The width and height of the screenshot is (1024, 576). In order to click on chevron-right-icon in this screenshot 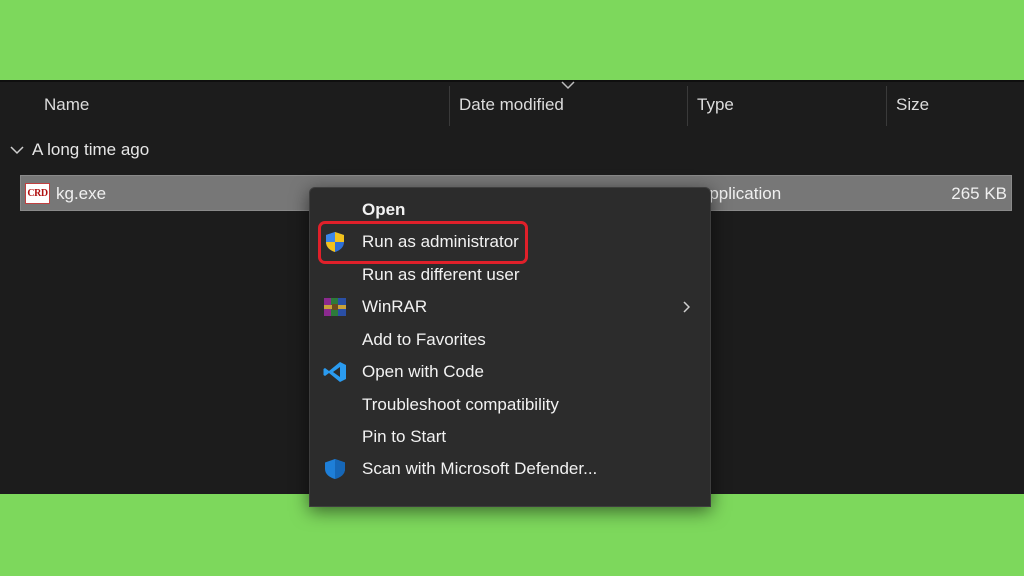, I will do `click(686, 307)`.